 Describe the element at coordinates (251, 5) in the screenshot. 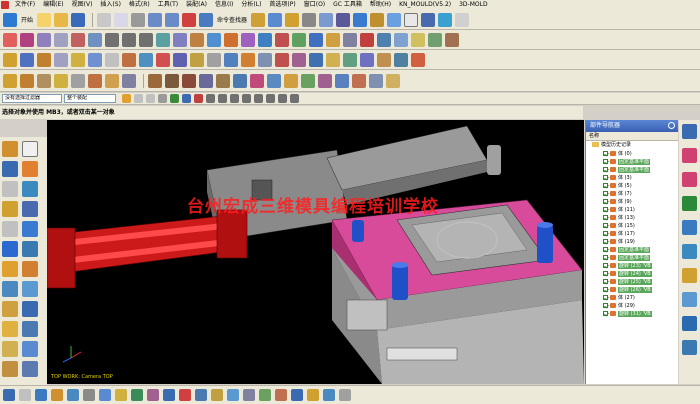

I see `menu-analysis: 分析(L)` at that location.